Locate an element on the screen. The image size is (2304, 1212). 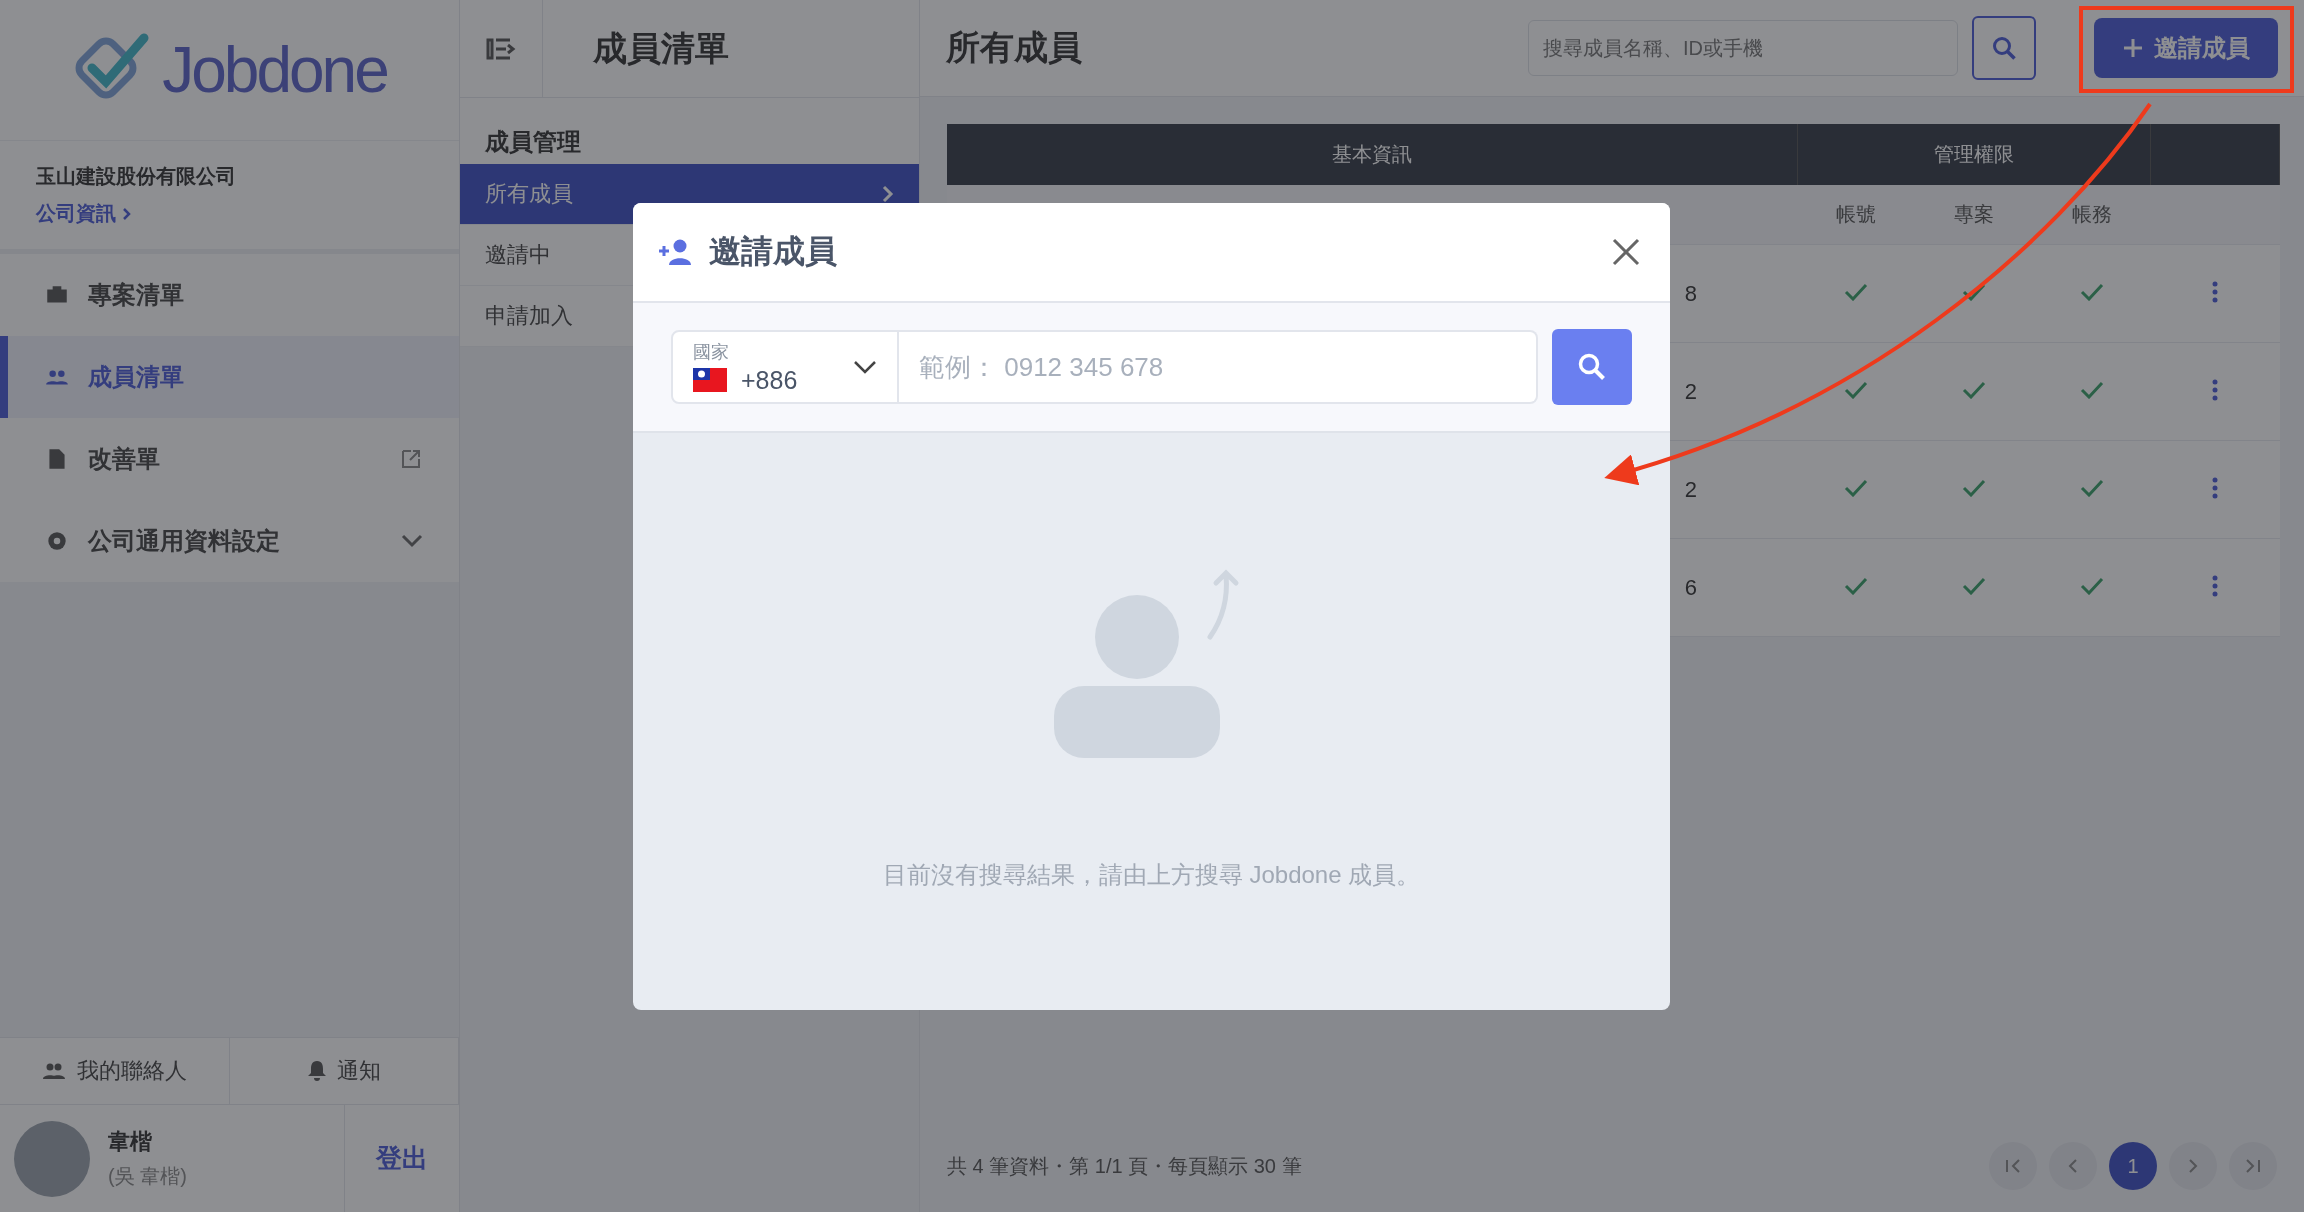
first-page-icon is located at coordinates (2013, 1166).